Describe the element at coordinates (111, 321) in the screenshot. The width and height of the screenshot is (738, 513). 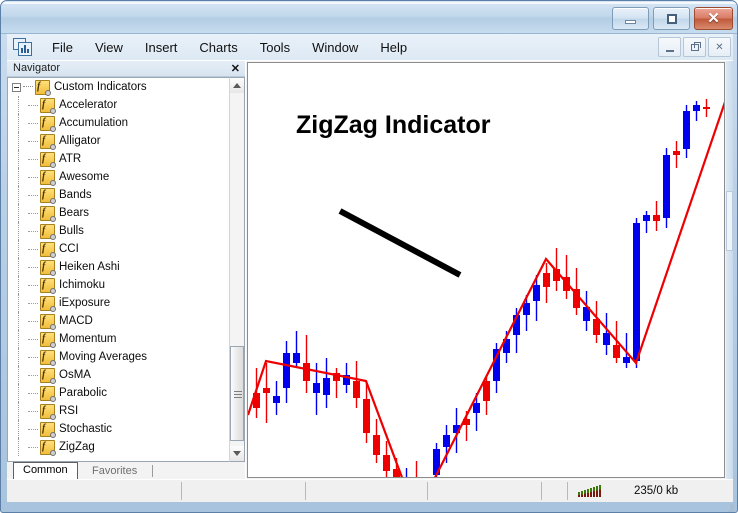
I see `tree-item-macd: f MACD` at that location.